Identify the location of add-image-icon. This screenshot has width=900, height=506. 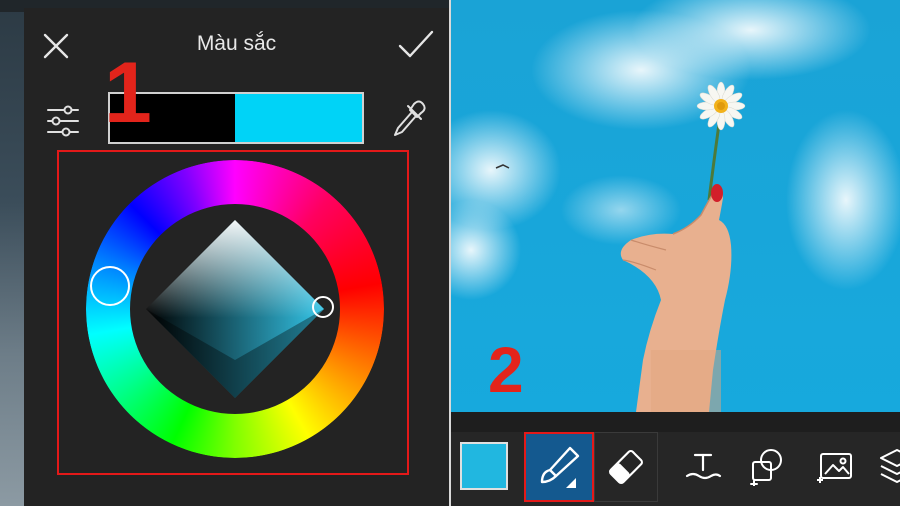
(835, 466).